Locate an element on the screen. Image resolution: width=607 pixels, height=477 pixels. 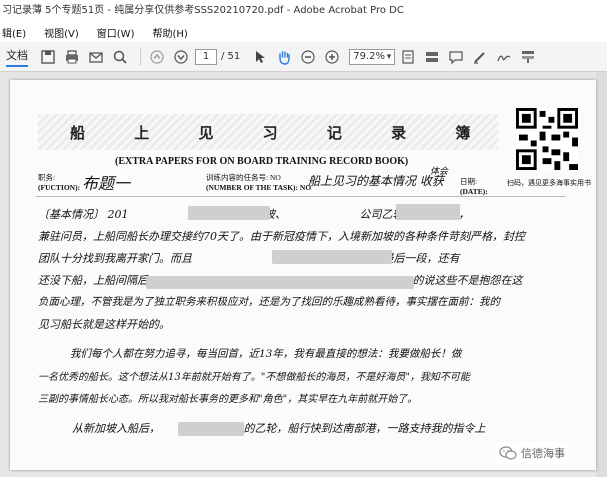
wechat-watermark: 信德海事 is located at coordinates (532, 453).